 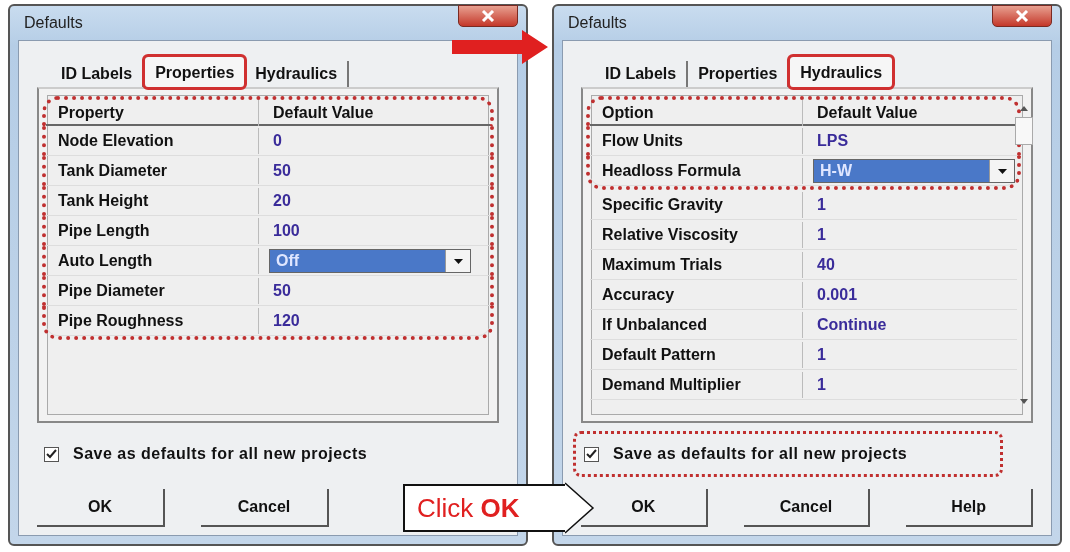 I want to click on property-name: Relative Viscosity, so click(x=697, y=235).